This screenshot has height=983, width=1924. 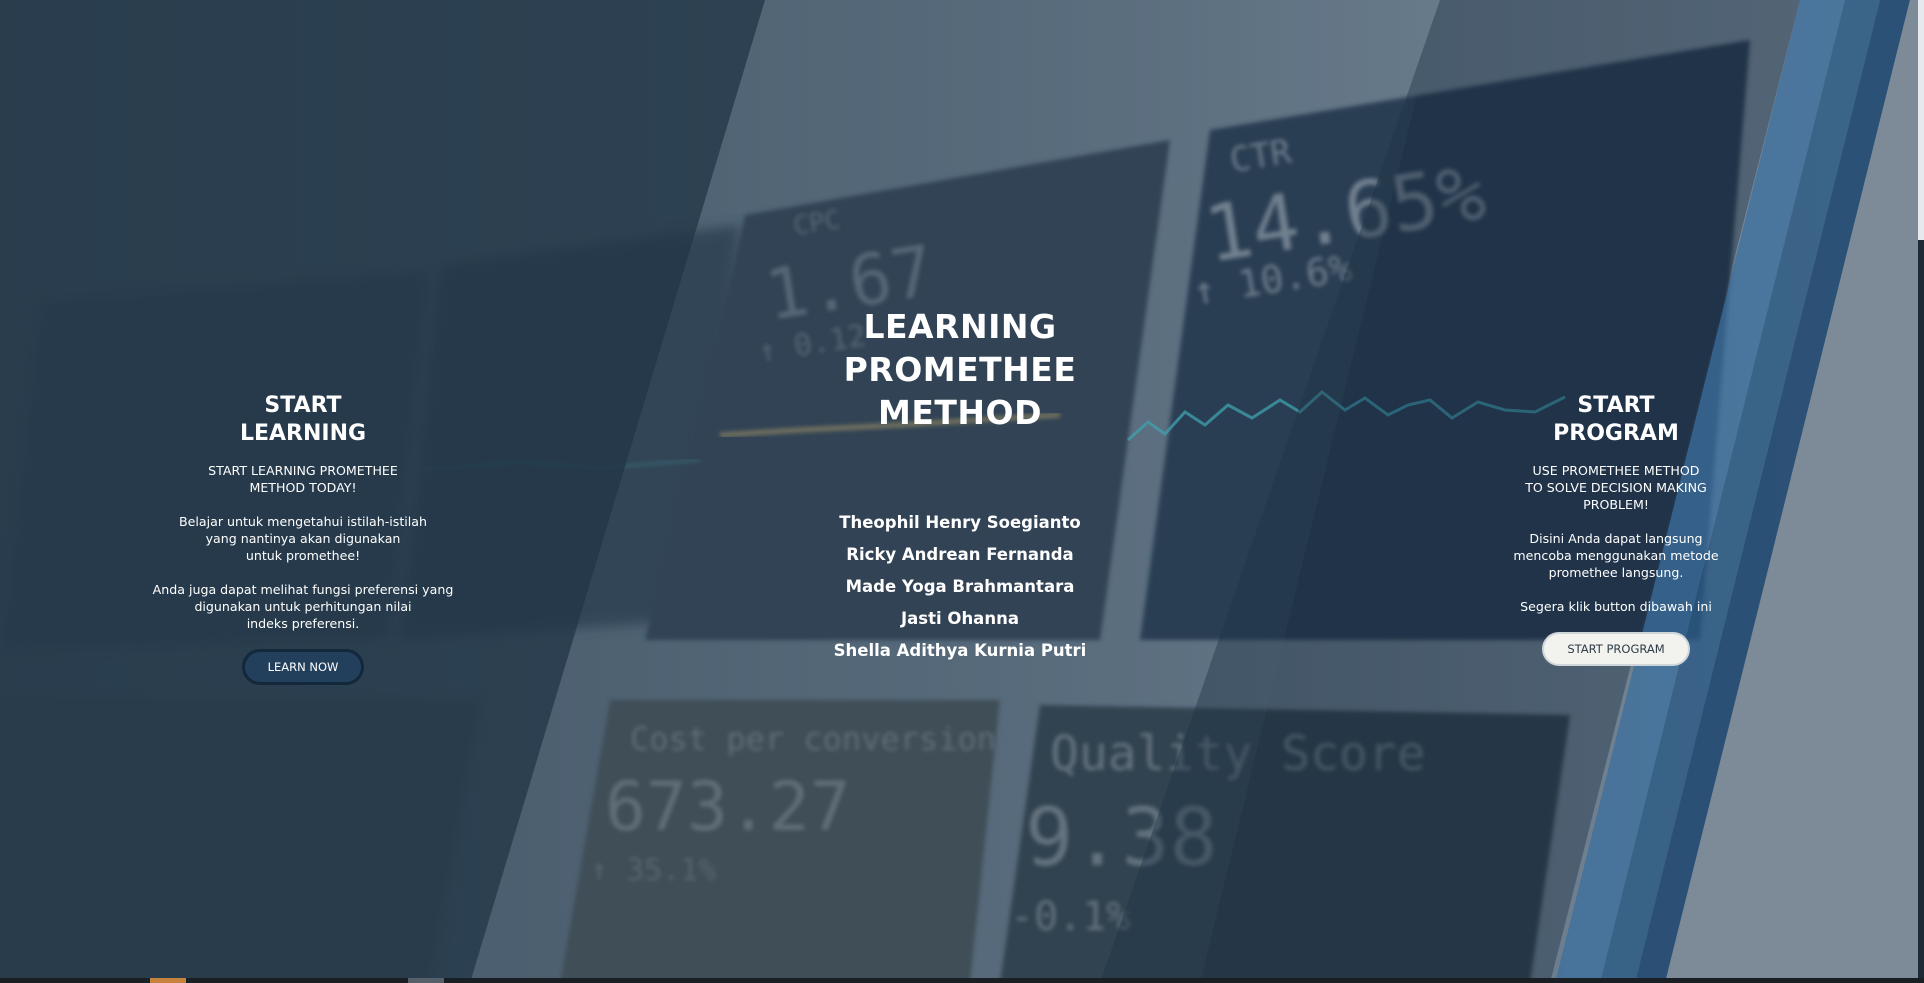 I want to click on page-title: LEARNING PROMETHEE METHOD, so click(x=960, y=369).